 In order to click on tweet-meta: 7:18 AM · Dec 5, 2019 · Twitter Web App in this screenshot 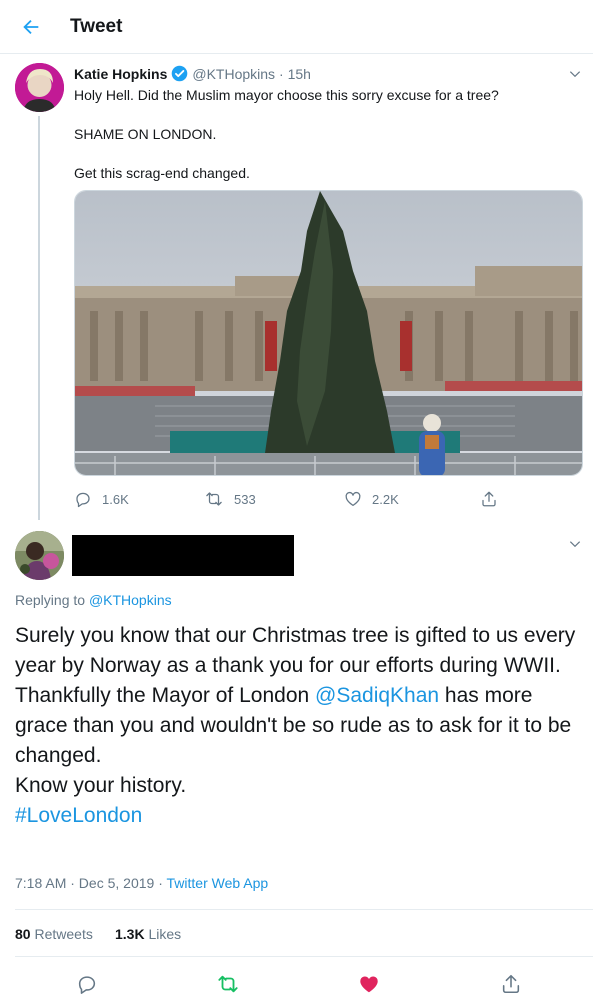, I will do `click(141, 883)`.